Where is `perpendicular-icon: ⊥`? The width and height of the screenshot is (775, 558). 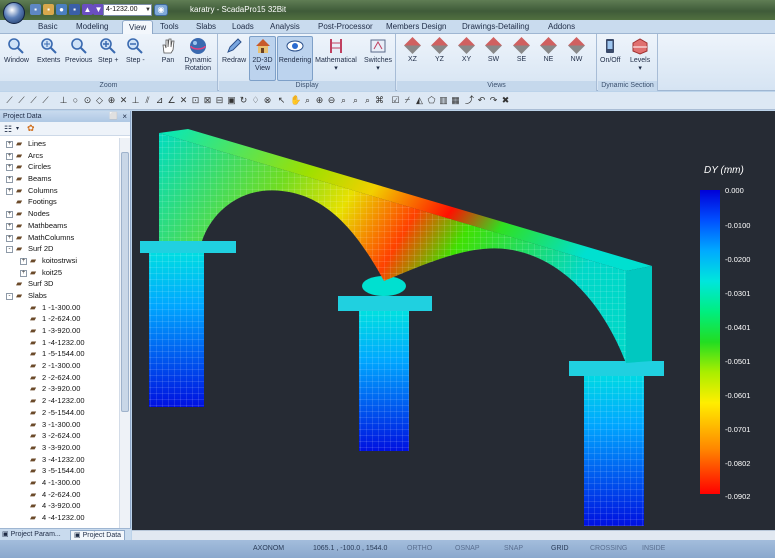
perpendicular-icon: ⊥ is located at coordinates (63, 100).